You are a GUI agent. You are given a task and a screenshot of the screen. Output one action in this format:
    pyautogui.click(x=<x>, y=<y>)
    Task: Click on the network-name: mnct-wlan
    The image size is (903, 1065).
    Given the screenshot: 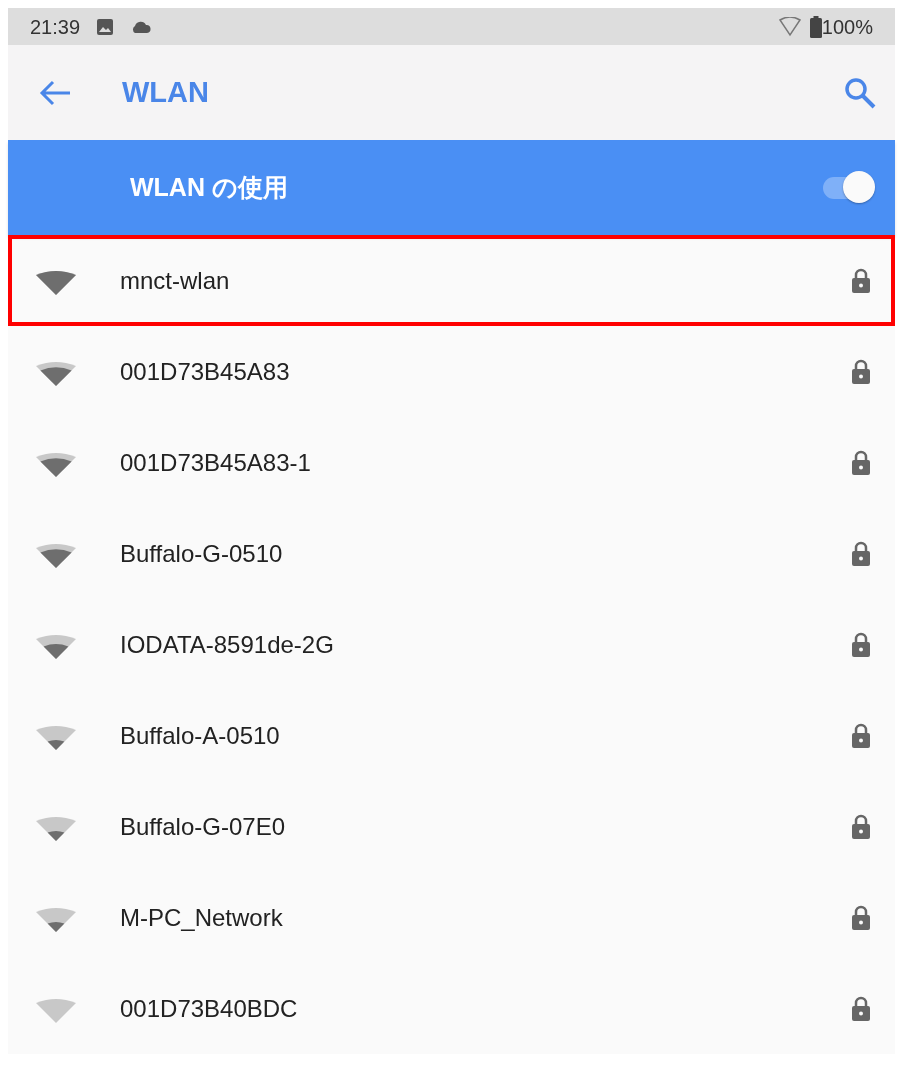 What is the action you would take?
    pyautogui.click(x=175, y=280)
    